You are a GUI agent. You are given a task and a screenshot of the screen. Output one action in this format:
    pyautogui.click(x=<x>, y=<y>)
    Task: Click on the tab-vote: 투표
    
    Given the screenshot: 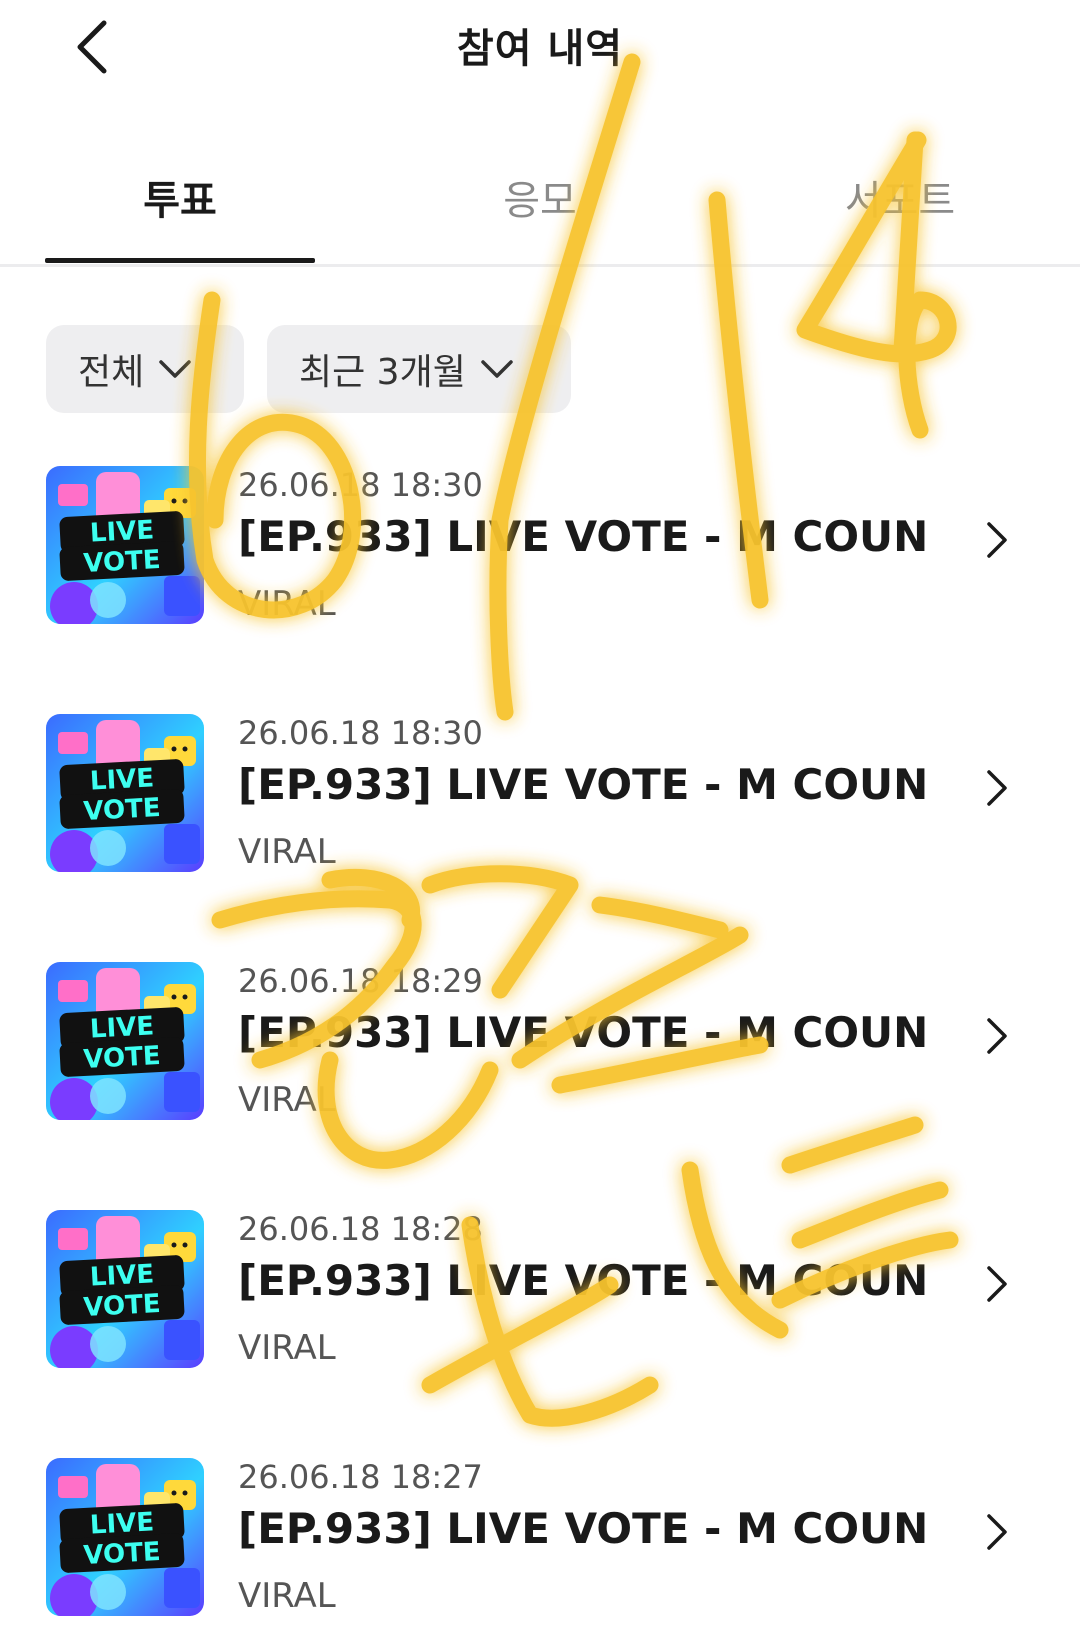 What is the action you would take?
    pyautogui.click(x=180, y=197)
    